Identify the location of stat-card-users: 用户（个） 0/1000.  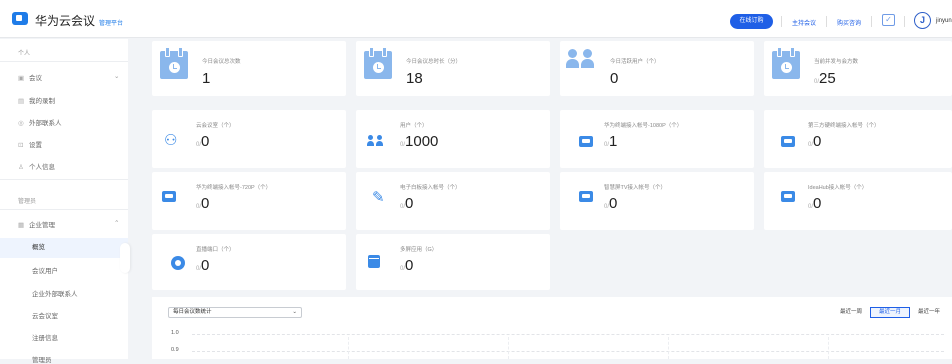
(453, 139).